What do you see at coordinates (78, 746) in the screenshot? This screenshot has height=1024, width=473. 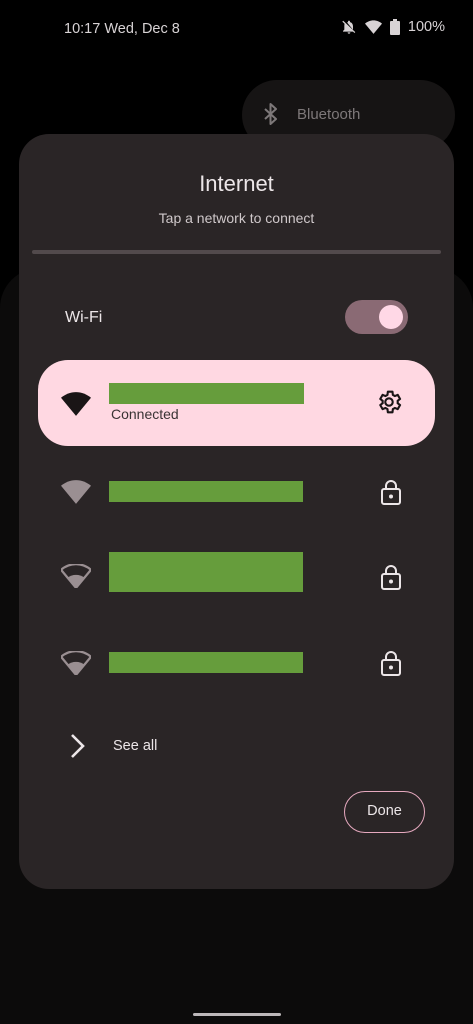 I see `chevron-right-icon` at bounding box center [78, 746].